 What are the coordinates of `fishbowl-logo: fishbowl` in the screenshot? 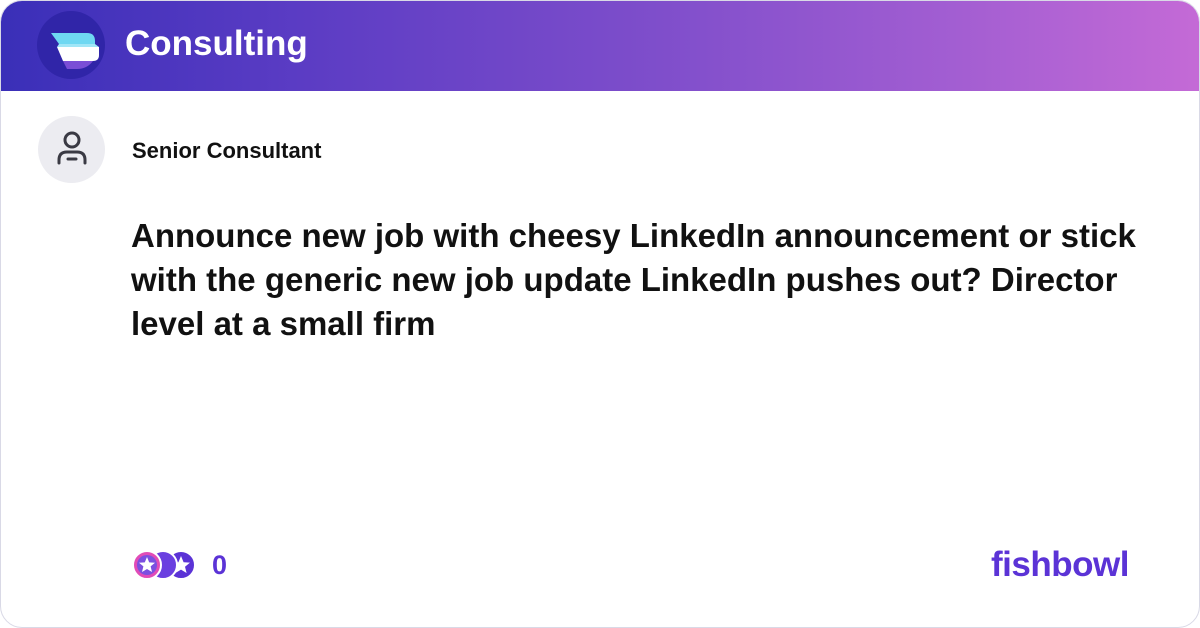 It's located at (1060, 565).